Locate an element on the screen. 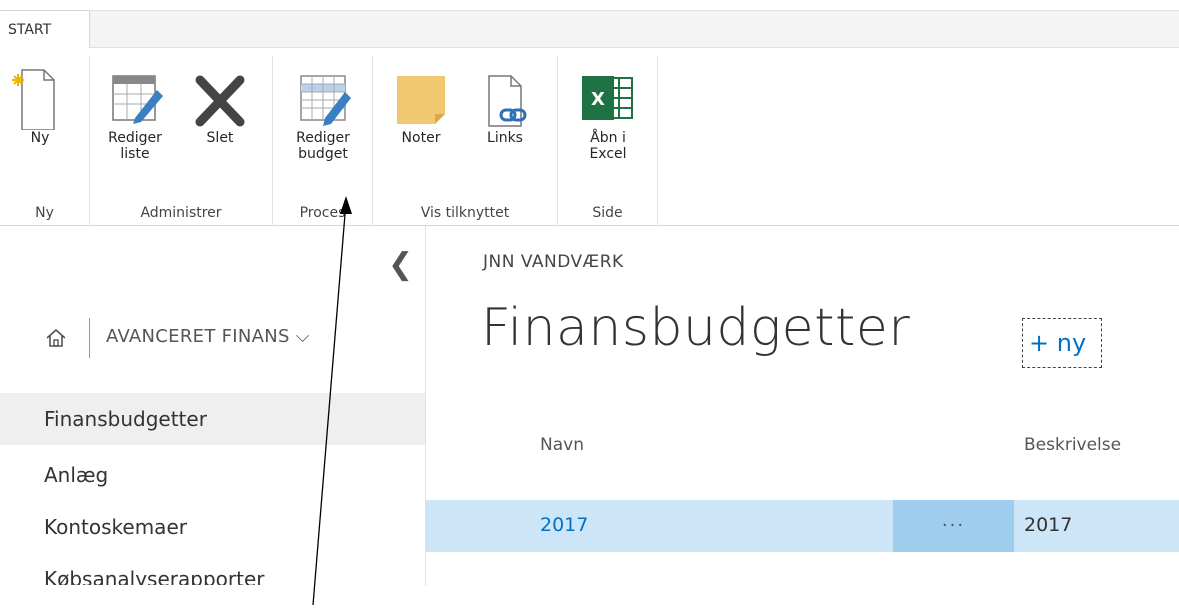 The height and width of the screenshot is (613, 1179). edit-budget-button: Rediger budget is located at coordinates (323, 109).